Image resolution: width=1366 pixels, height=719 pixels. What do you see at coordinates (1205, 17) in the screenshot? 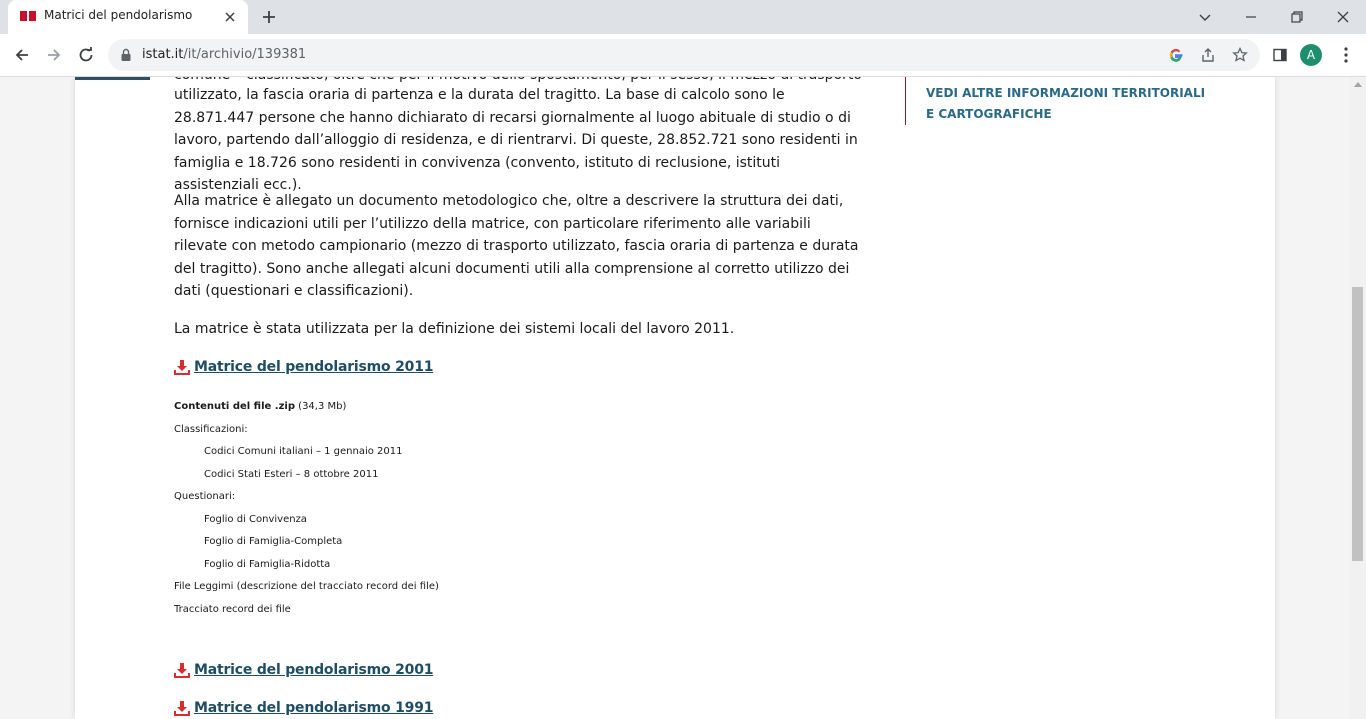
I see `chevron-down-icon` at bounding box center [1205, 17].